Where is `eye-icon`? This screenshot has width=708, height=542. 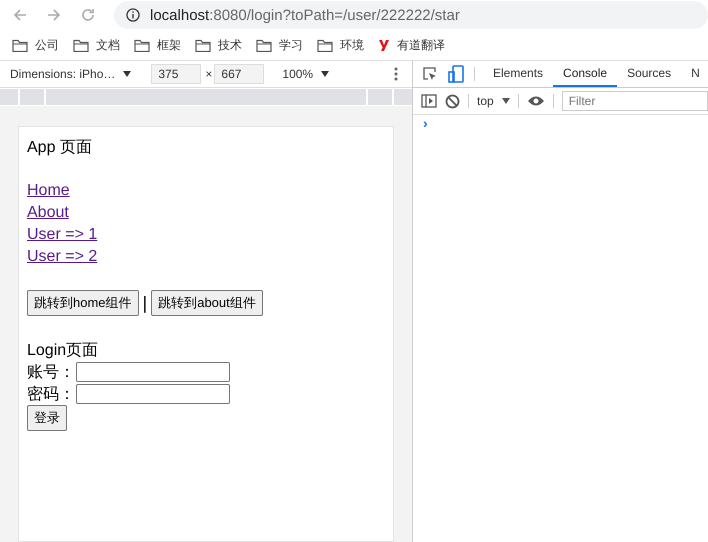
eye-icon is located at coordinates (535, 101).